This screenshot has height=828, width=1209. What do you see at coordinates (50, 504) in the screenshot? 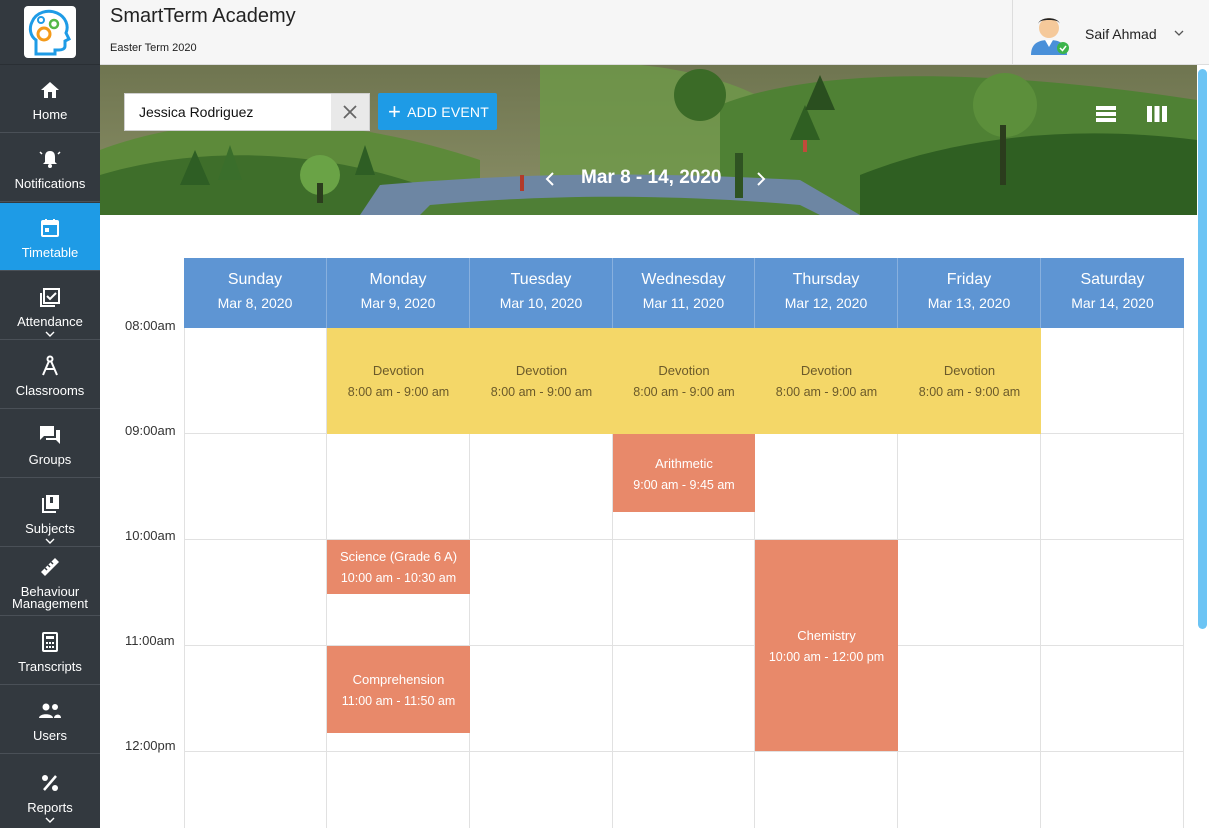
I see `book-icon` at bounding box center [50, 504].